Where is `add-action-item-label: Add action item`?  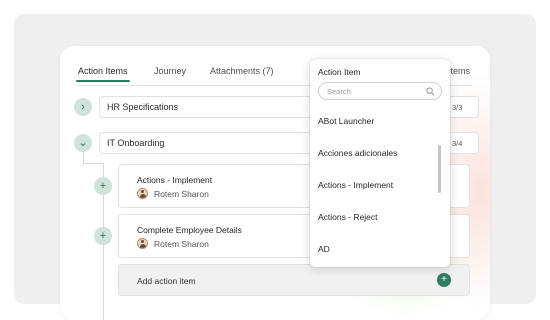 add-action-item-label: Add action item is located at coordinates (166, 281).